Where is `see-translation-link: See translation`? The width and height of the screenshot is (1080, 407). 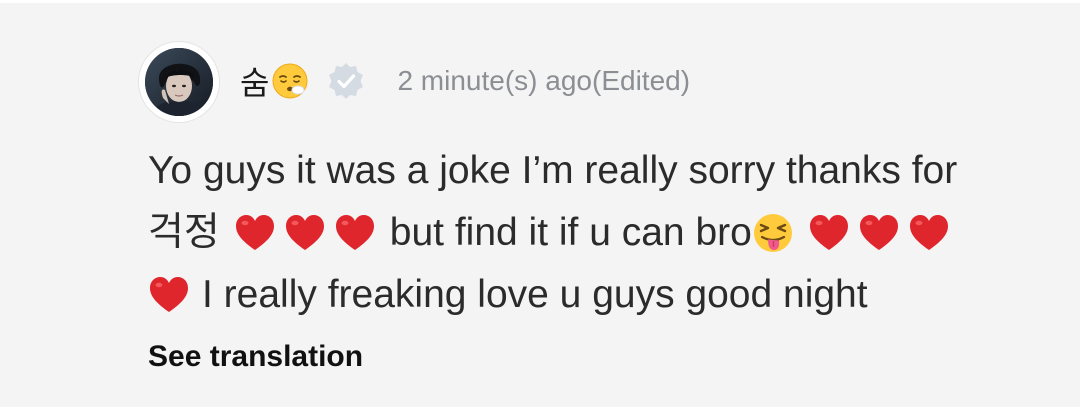
see-translation-link: See translation is located at coordinates (255, 357).